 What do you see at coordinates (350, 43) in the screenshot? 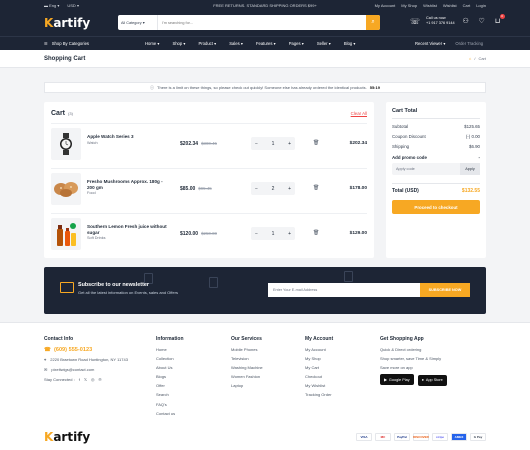
I see `nav-blog: Blog ▾` at bounding box center [350, 43].